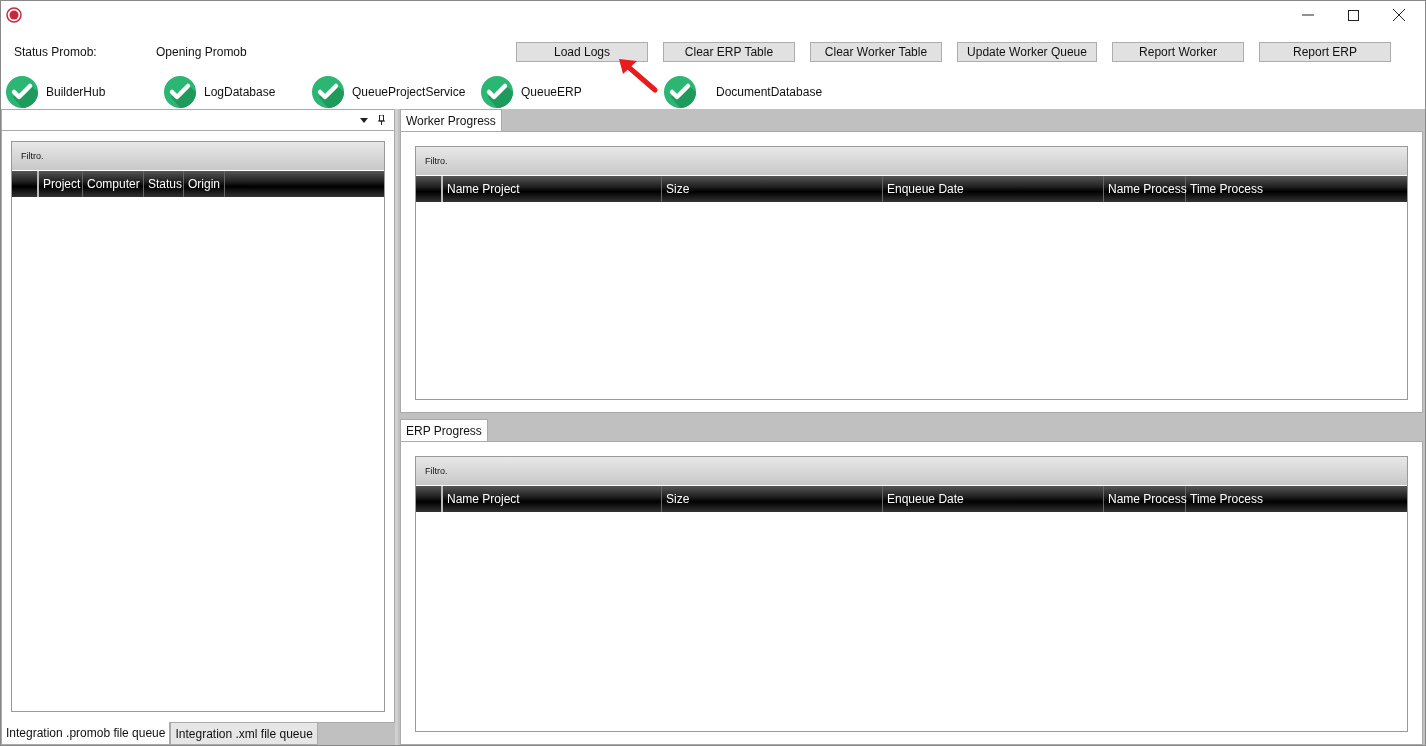 This screenshot has width=1426, height=746. What do you see at coordinates (551, 92) in the screenshot?
I see `service-name: QueueERP` at bounding box center [551, 92].